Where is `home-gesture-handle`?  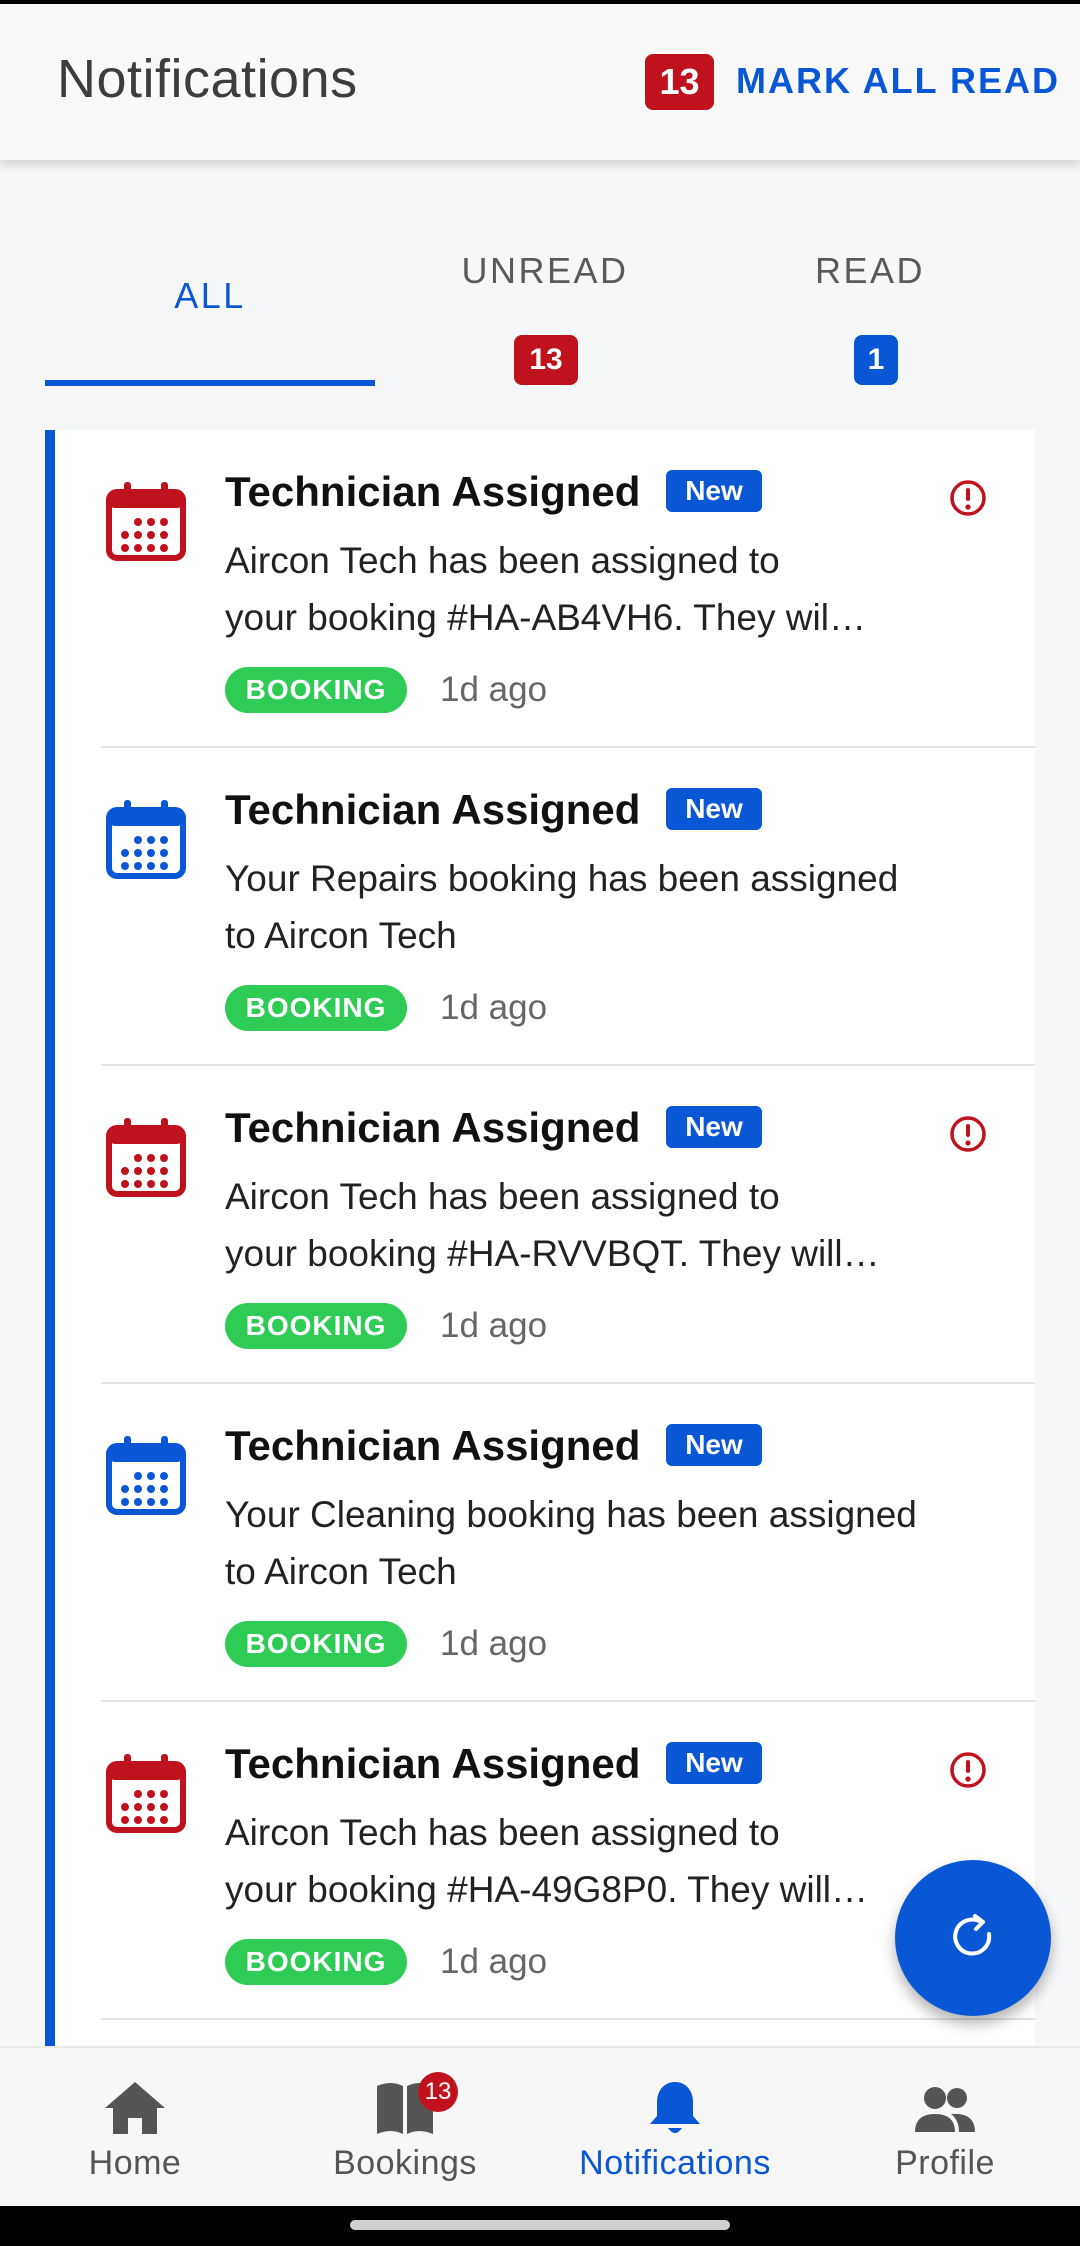
home-gesture-handle is located at coordinates (540, 2225).